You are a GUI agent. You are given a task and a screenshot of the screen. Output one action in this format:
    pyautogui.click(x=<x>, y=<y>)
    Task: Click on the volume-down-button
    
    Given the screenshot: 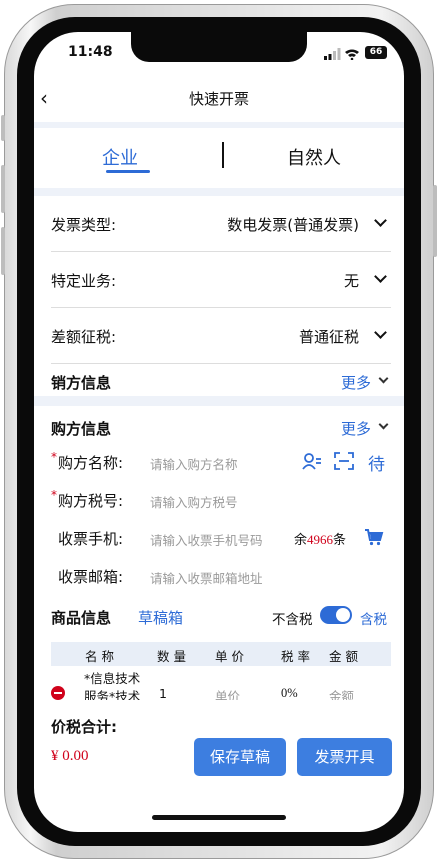 What is the action you would take?
    pyautogui.click(x=3, y=251)
    